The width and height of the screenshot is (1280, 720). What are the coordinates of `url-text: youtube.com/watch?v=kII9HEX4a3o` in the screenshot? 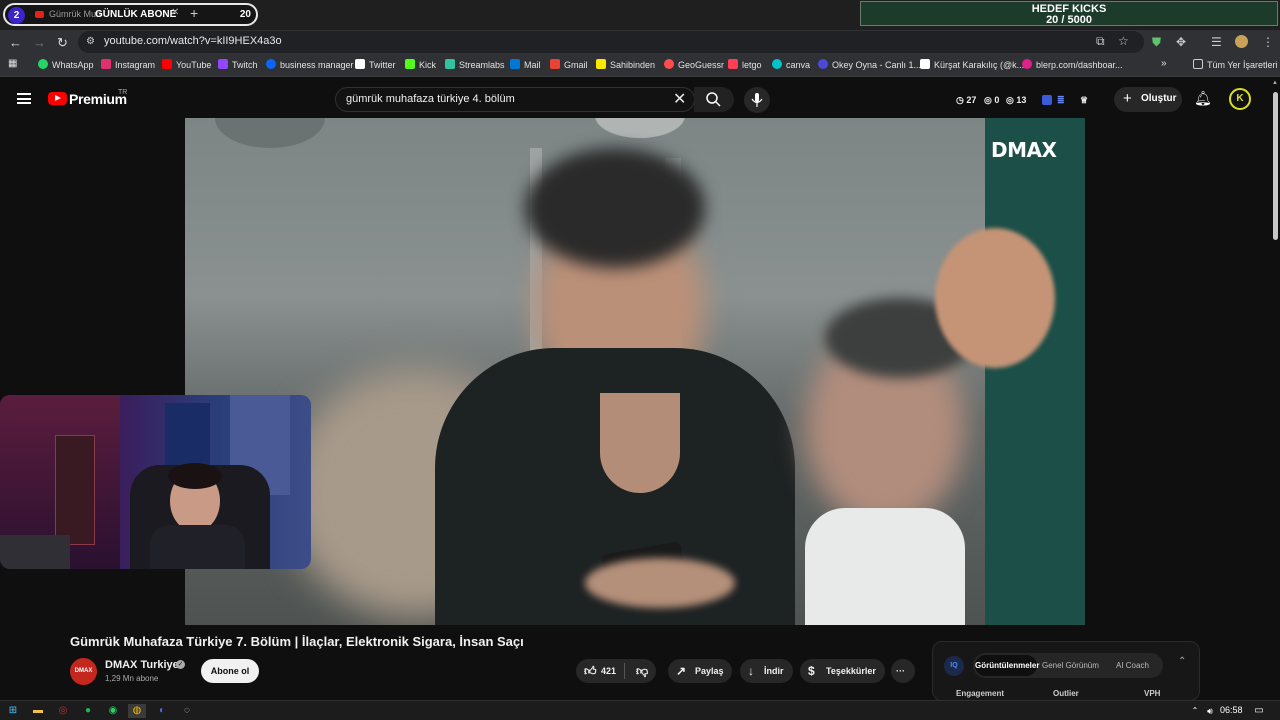 It's located at (193, 41).